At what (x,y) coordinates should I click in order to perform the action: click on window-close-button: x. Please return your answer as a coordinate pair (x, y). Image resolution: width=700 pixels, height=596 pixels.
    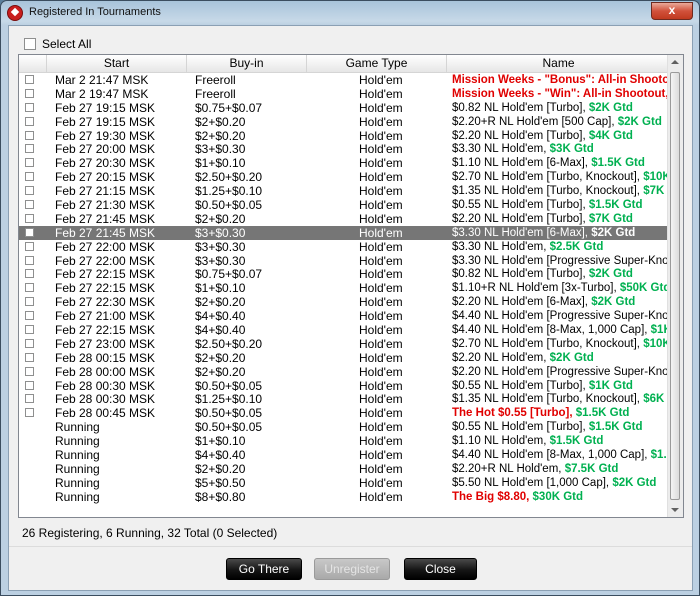
    Looking at the image, I should click on (672, 11).